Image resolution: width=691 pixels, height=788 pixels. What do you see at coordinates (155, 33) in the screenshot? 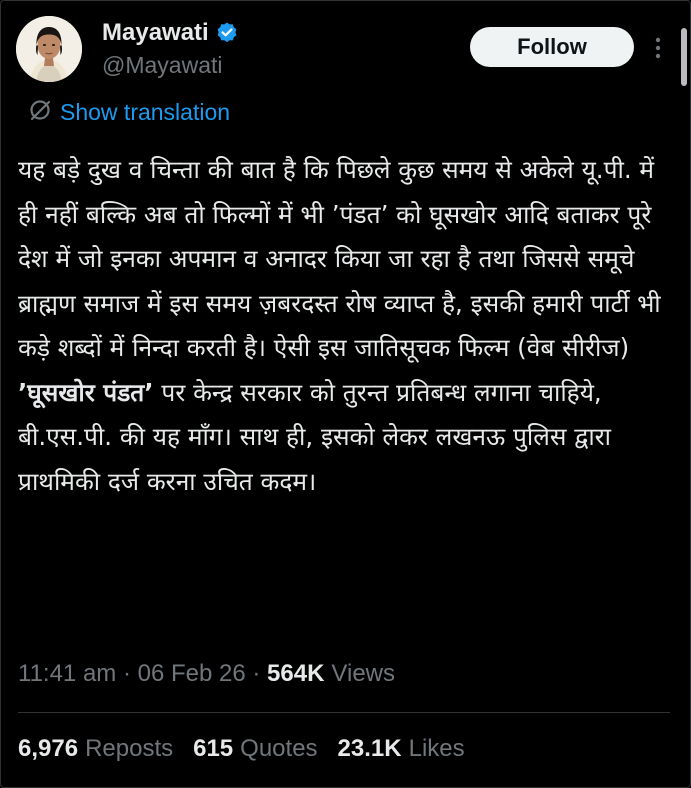
I see `display-name: Mayawati` at bounding box center [155, 33].